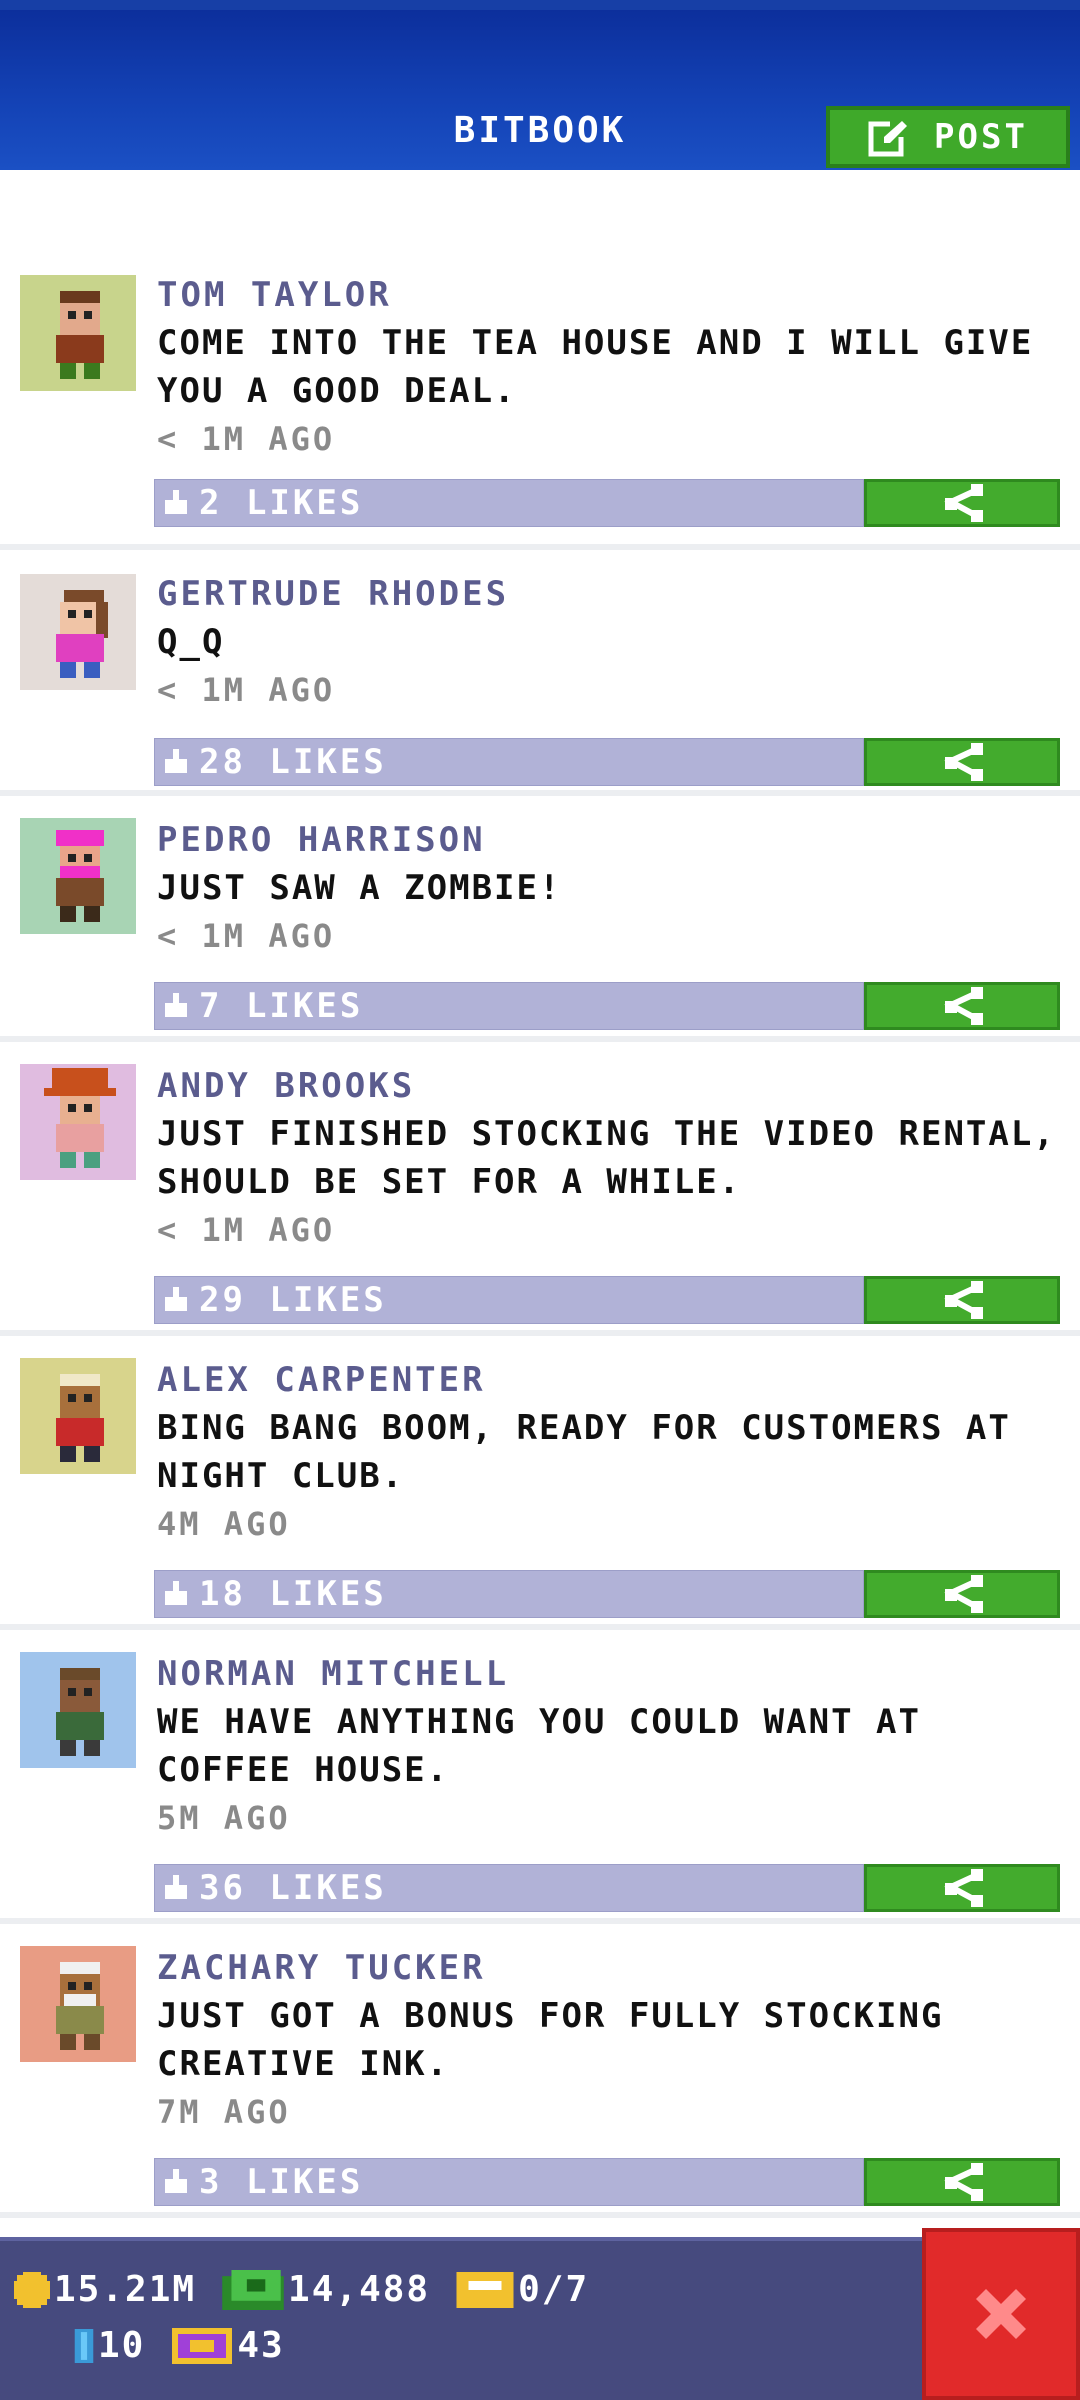 This screenshot has width=1080, height=2400. I want to click on list-item: GERTRUDE RHODES Q_Q < 1M AGO 28 LIKES, so click(540, 673).